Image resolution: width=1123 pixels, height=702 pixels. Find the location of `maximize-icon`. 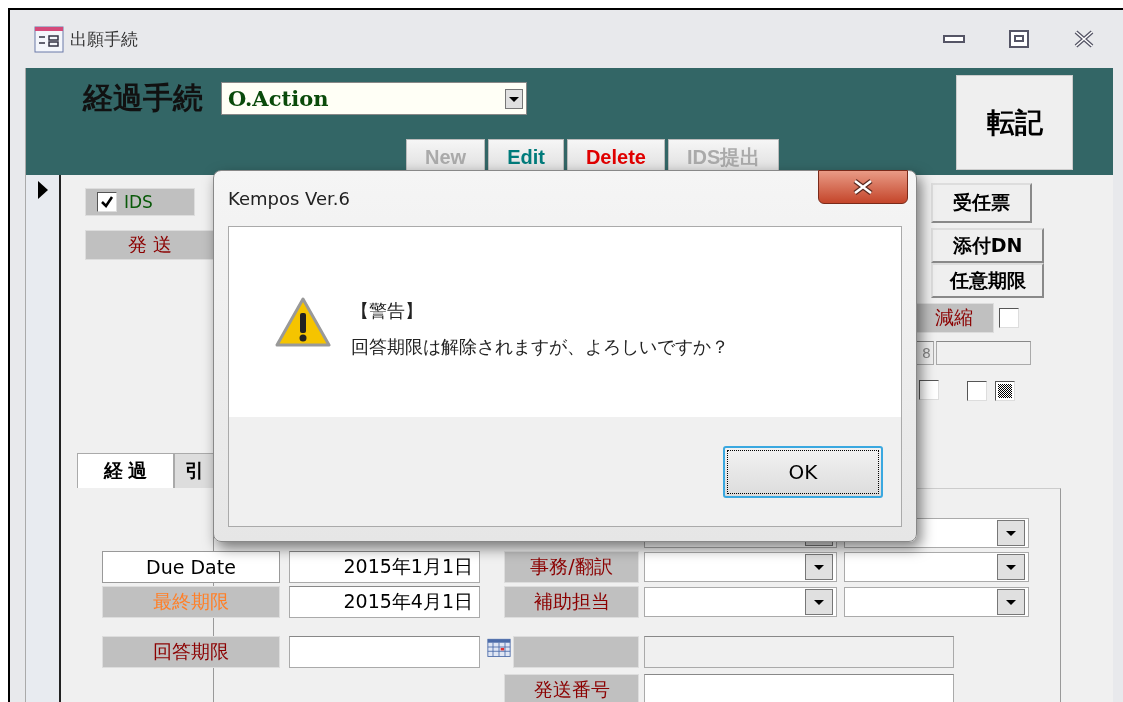

maximize-icon is located at coordinates (1019, 39).